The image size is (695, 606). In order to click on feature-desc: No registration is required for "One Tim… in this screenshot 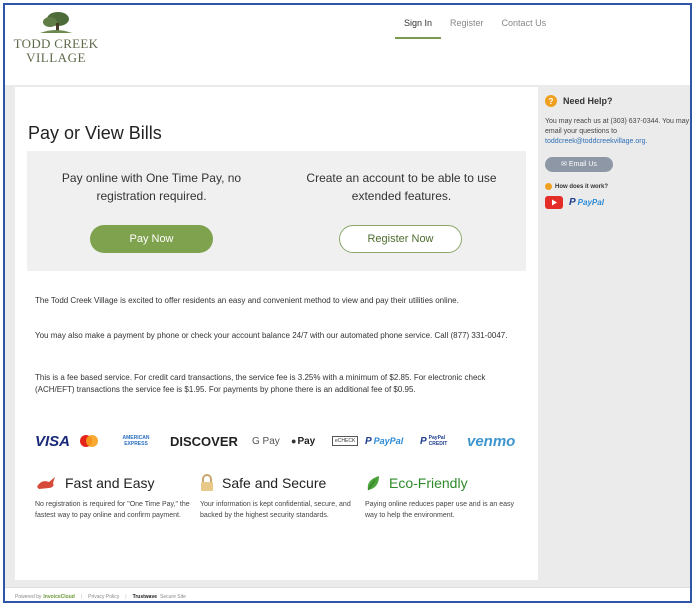, I will do `click(112, 510)`.